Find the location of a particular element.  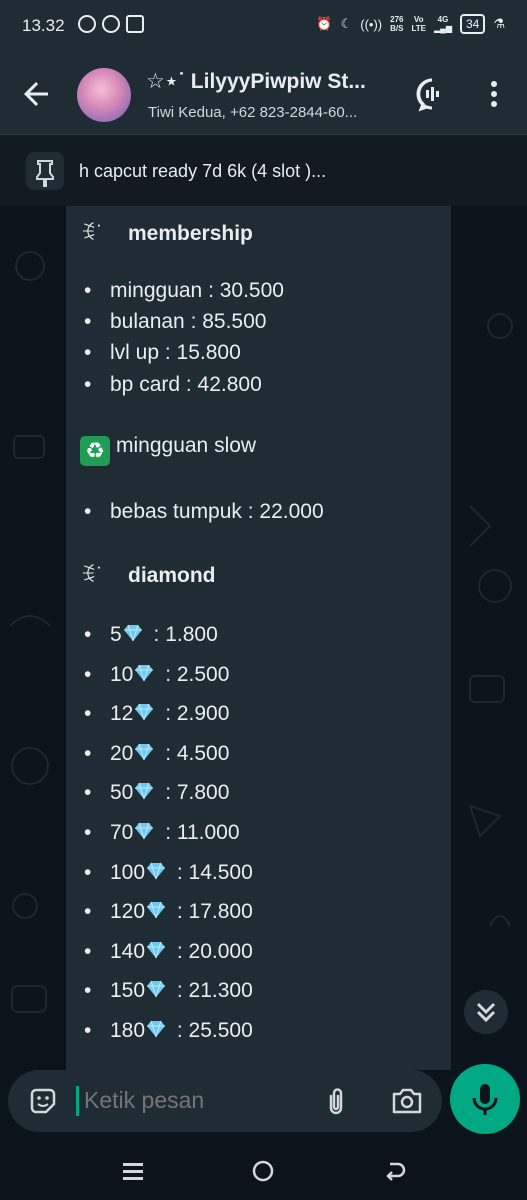

recents-icon is located at coordinates (133, 1171).